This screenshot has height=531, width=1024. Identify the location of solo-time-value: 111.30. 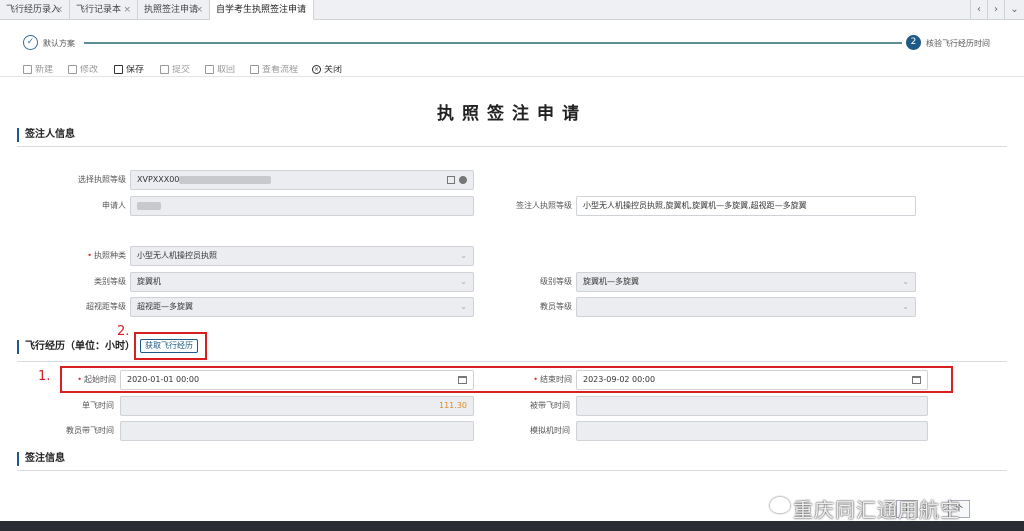
(453, 405).